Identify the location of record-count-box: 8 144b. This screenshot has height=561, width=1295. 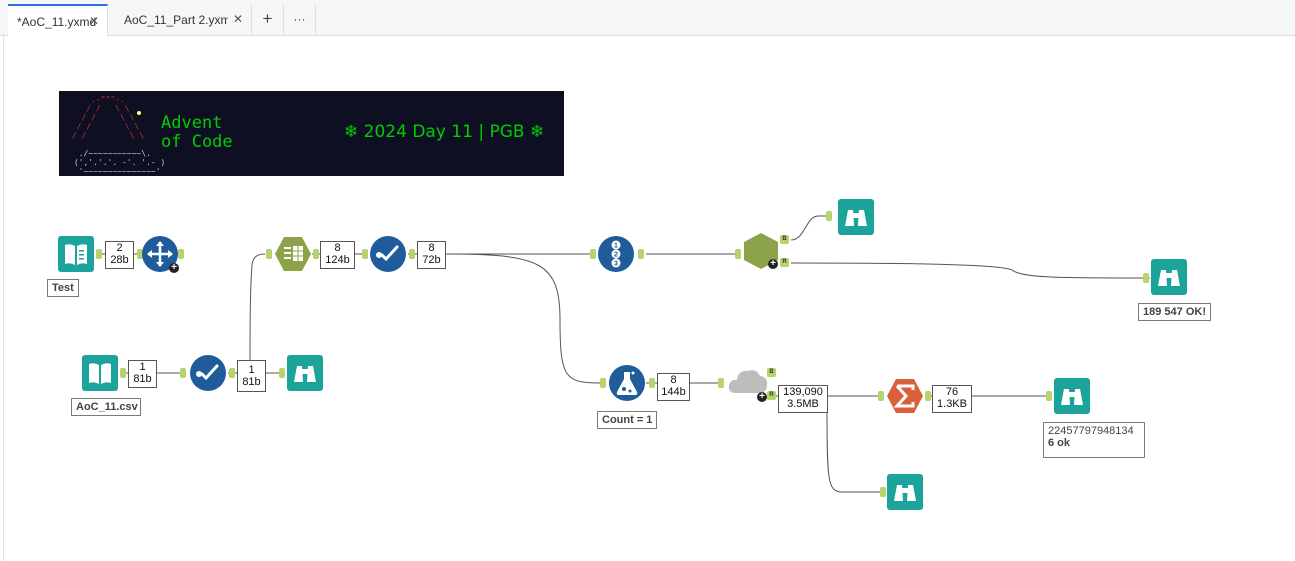
(673, 387).